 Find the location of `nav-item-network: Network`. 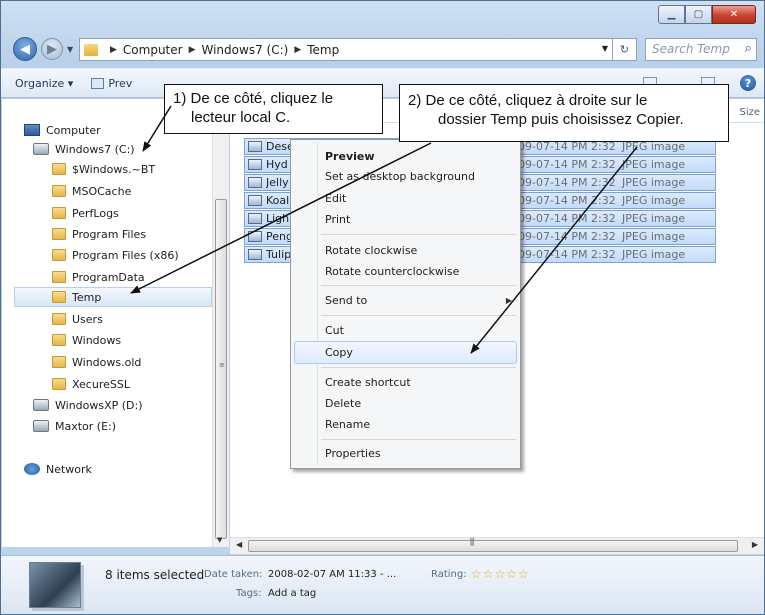

nav-item-network: Network is located at coordinates (58, 469).